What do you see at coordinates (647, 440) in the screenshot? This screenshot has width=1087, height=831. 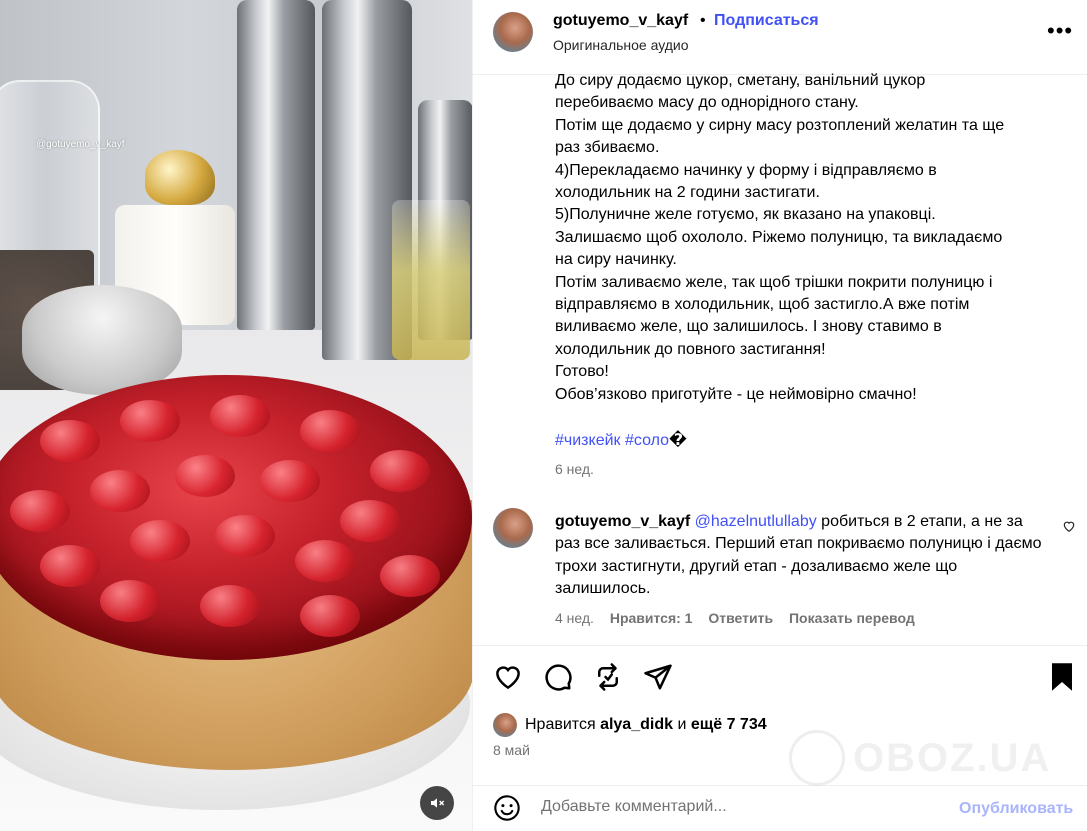 I see `hashtag-link: #соло` at bounding box center [647, 440].